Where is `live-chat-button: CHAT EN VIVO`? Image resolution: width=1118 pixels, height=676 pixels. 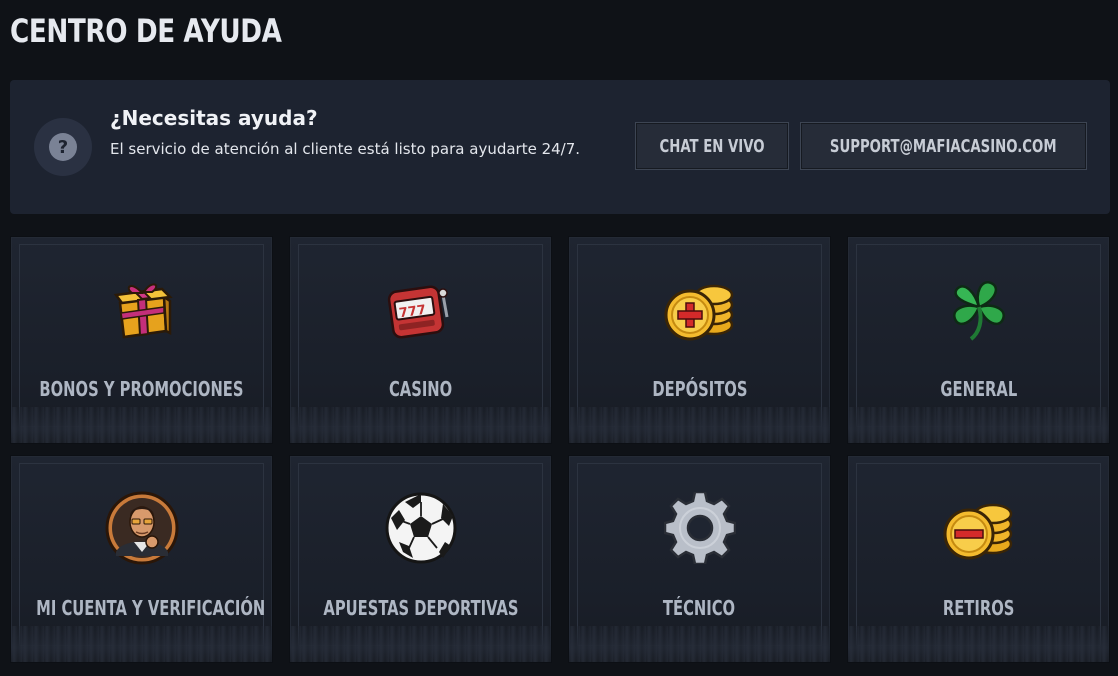 live-chat-button: CHAT EN VIVO is located at coordinates (712, 146).